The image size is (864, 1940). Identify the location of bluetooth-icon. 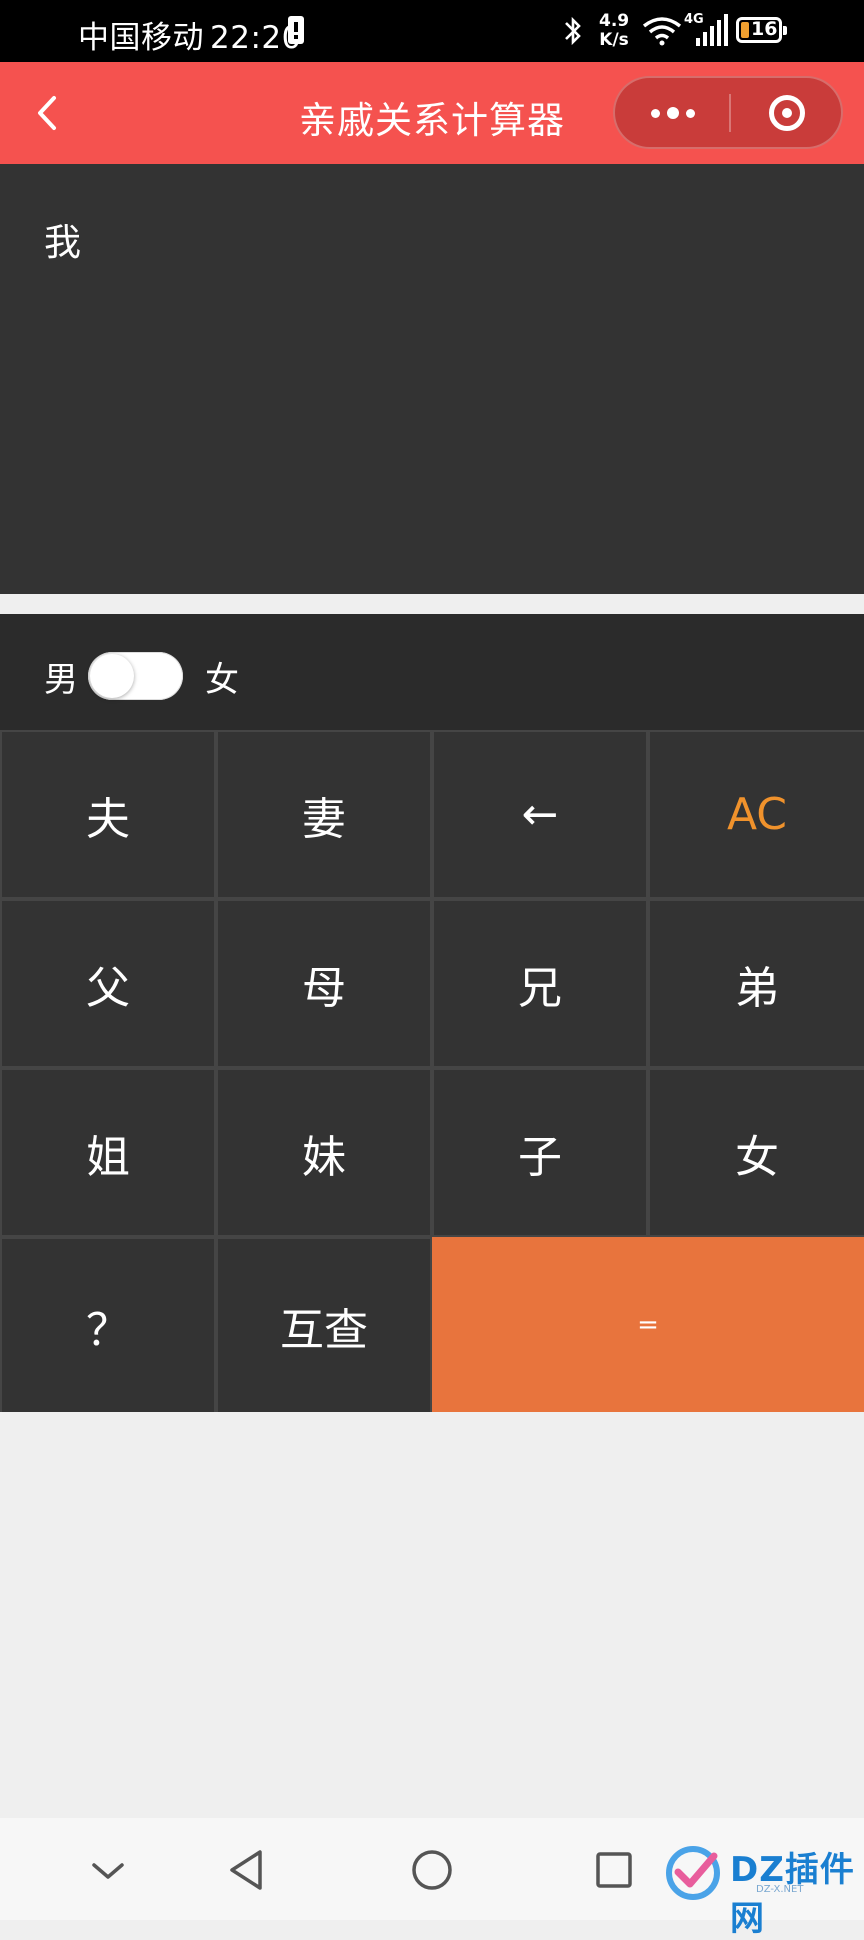
(573, 31).